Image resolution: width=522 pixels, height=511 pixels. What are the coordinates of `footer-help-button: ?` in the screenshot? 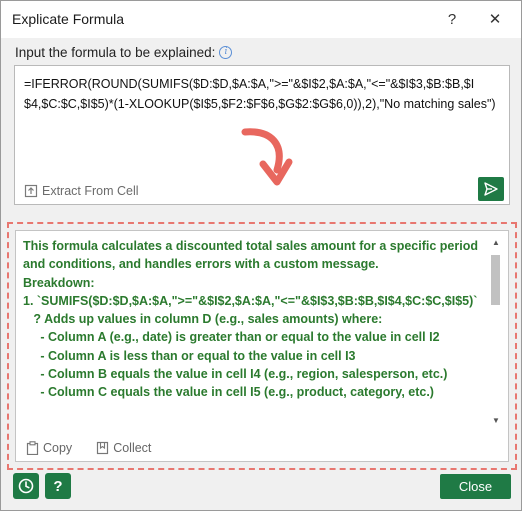 It's located at (58, 486).